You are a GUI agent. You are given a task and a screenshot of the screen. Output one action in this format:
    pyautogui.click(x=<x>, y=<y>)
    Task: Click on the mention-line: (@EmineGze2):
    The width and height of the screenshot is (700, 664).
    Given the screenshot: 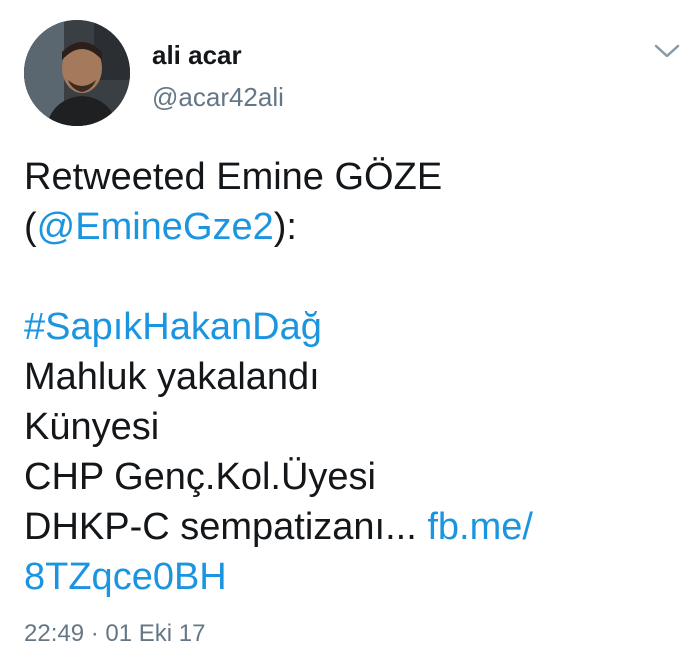 What is the action you would take?
    pyautogui.click(x=354, y=227)
    